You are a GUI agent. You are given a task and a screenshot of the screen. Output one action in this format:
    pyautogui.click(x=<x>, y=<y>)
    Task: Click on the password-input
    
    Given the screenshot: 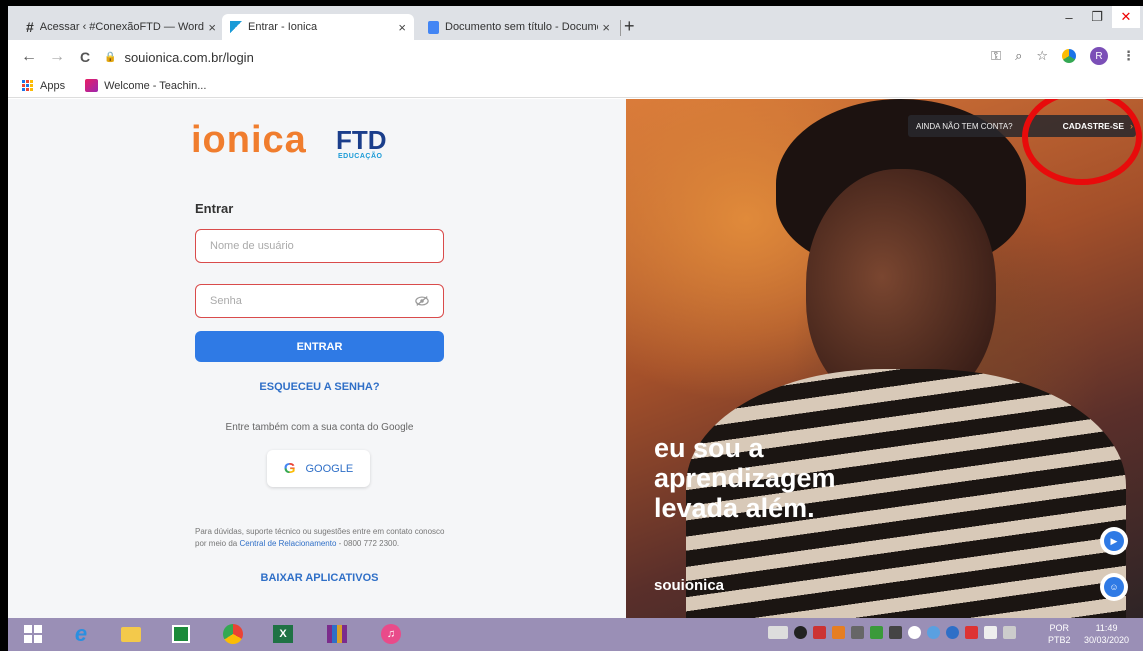 What is the action you would take?
    pyautogui.click(x=312, y=301)
    